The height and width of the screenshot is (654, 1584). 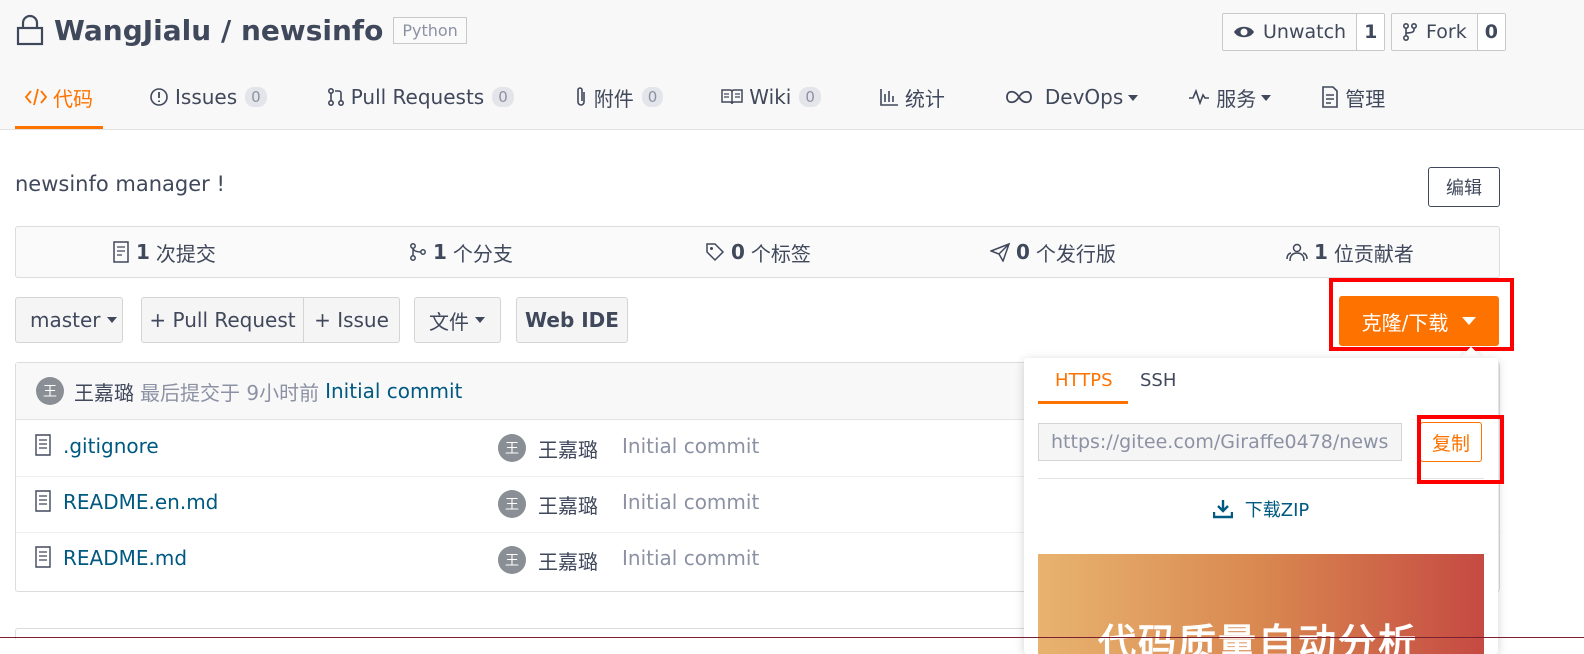 I want to click on download-zip-link: 下载ZIP, so click(x=1261, y=509).